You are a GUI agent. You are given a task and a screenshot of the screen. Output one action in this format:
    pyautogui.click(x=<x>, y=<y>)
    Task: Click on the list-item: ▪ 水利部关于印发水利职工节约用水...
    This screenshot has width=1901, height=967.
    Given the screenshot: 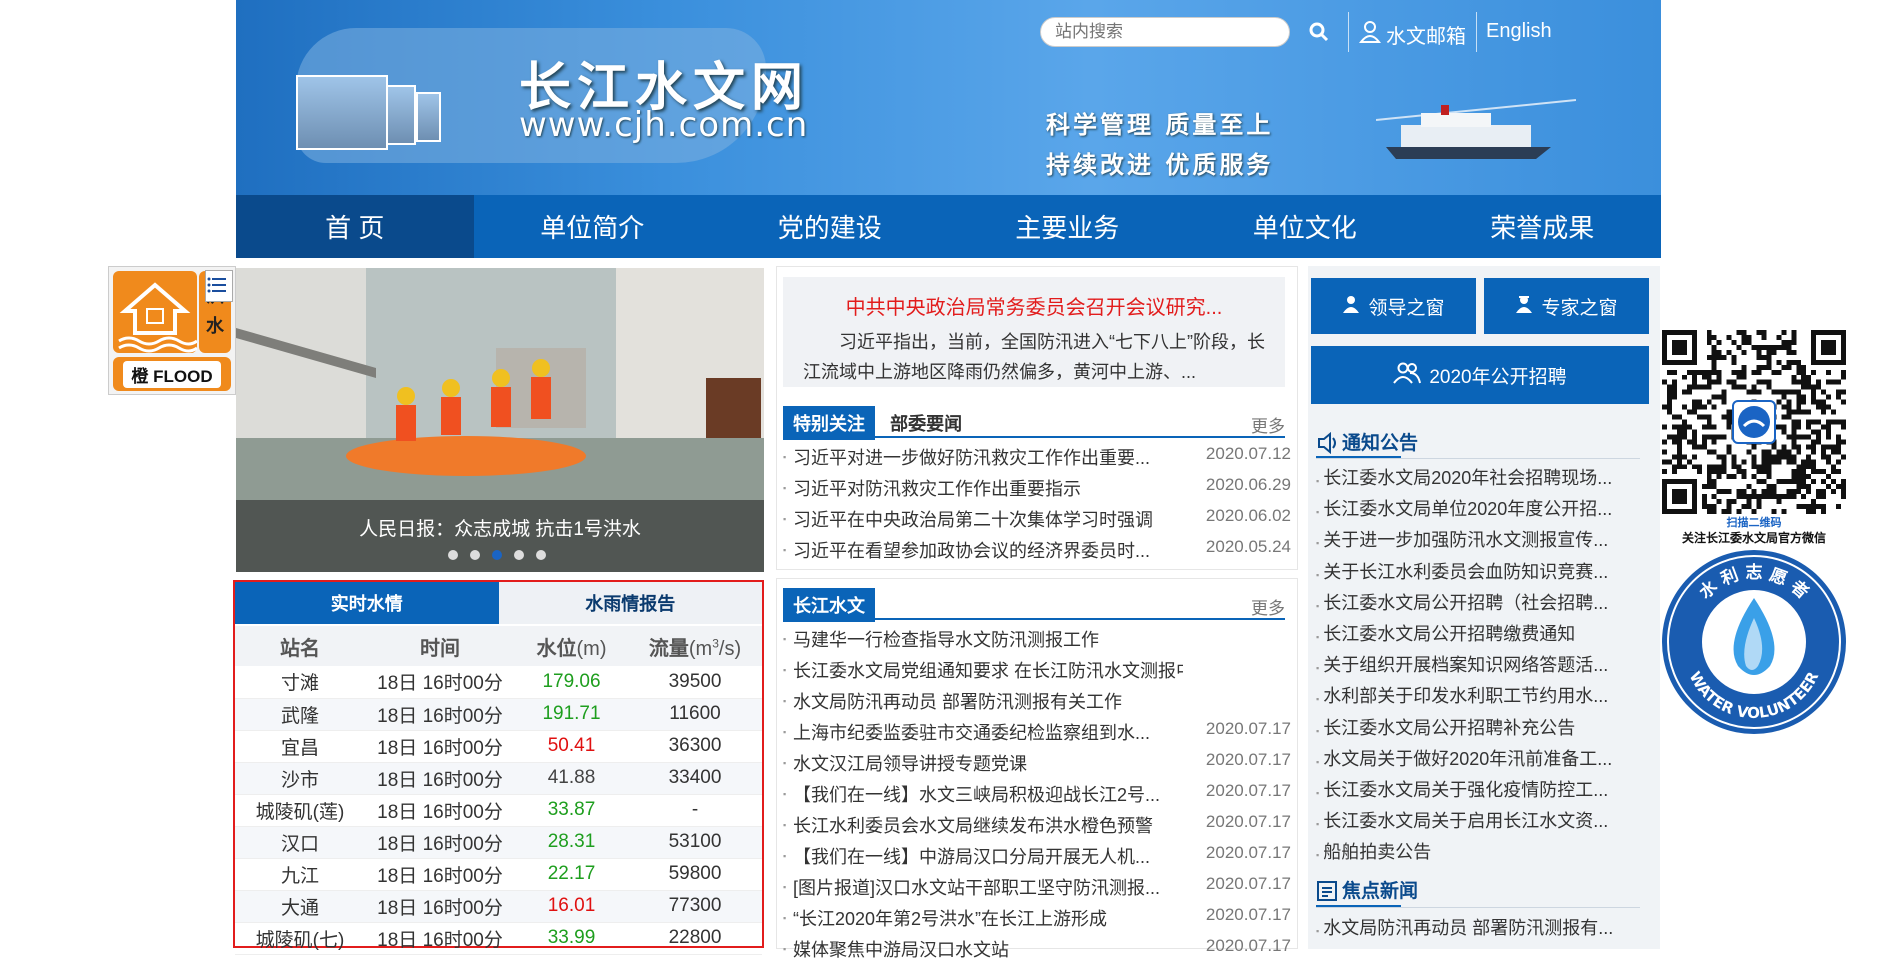 What is the action you would take?
    pyautogui.click(x=1476, y=697)
    